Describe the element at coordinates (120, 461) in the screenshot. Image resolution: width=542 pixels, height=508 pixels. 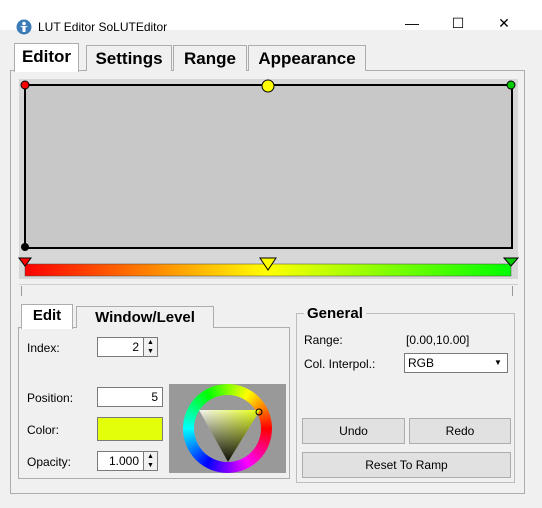
I see `opacity-input: 1.000` at that location.